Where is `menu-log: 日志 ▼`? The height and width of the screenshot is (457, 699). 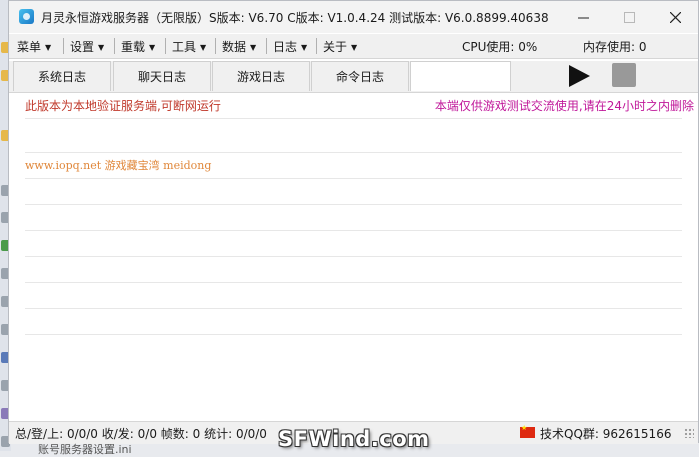 menu-log: 日志 ▼ is located at coordinates (290, 46).